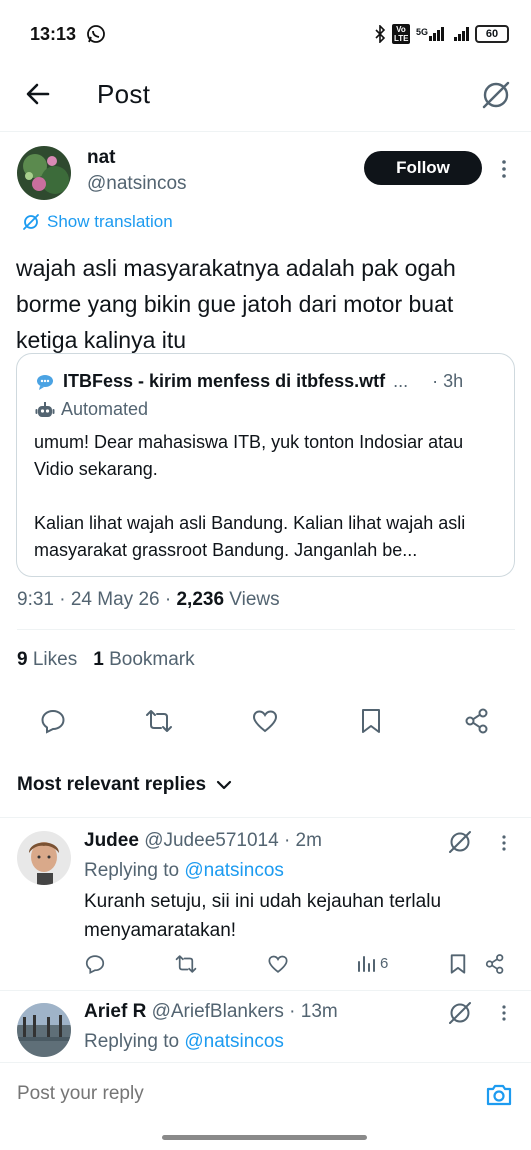  I want to click on reply-bookmark-button, so click(458, 964).